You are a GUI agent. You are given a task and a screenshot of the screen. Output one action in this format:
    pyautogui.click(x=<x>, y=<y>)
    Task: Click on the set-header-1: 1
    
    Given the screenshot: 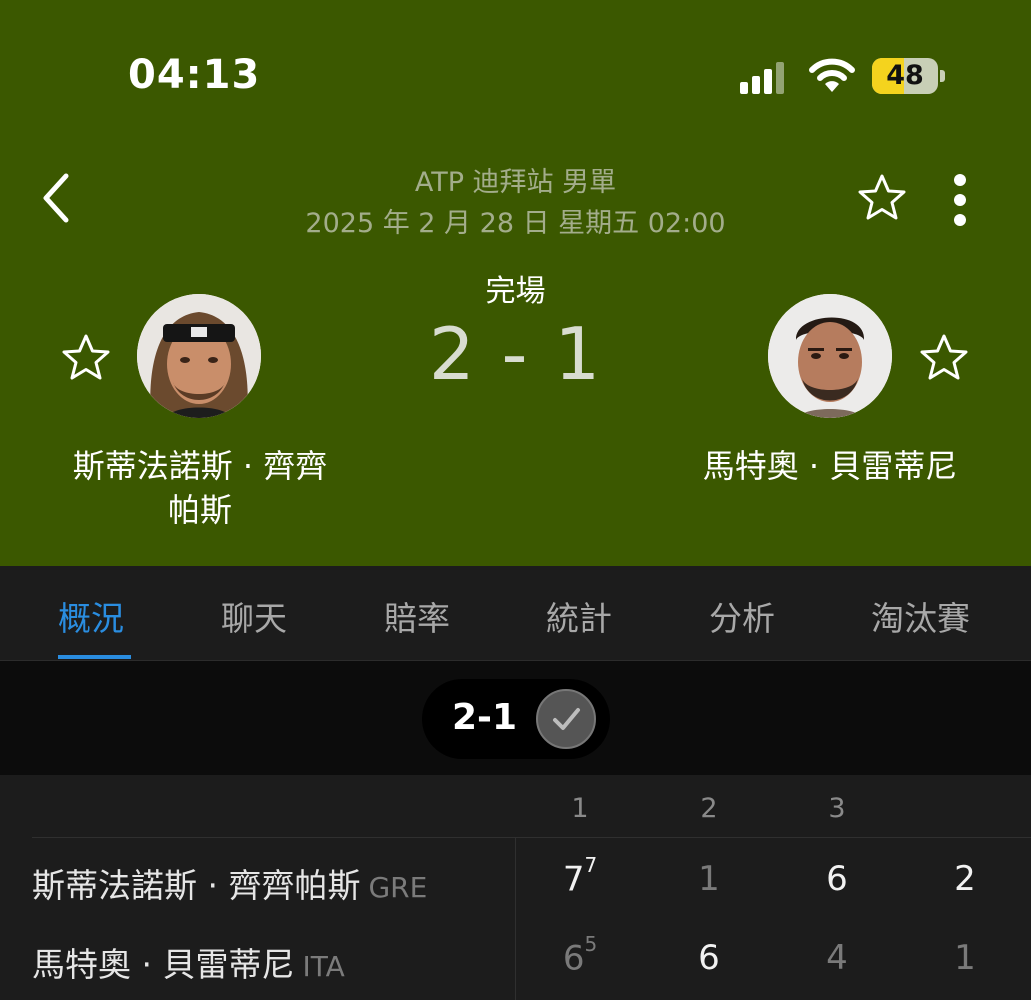 What is the action you would take?
    pyautogui.click(x=580, y=808)
    